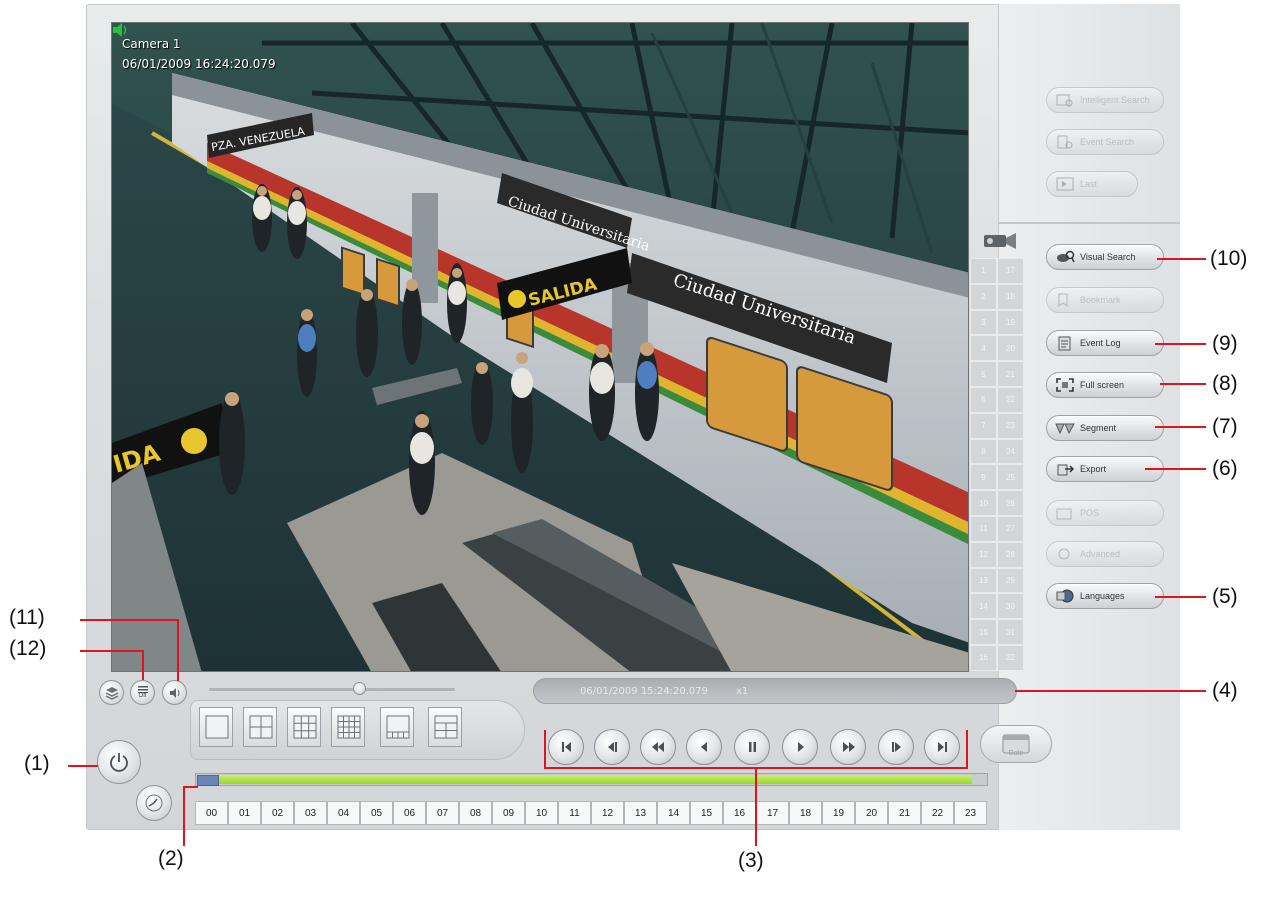  What do you see at coordinates (475, 813) in the screenshot?
I see `hour-tick: 08` at bounding box center [475, 813].